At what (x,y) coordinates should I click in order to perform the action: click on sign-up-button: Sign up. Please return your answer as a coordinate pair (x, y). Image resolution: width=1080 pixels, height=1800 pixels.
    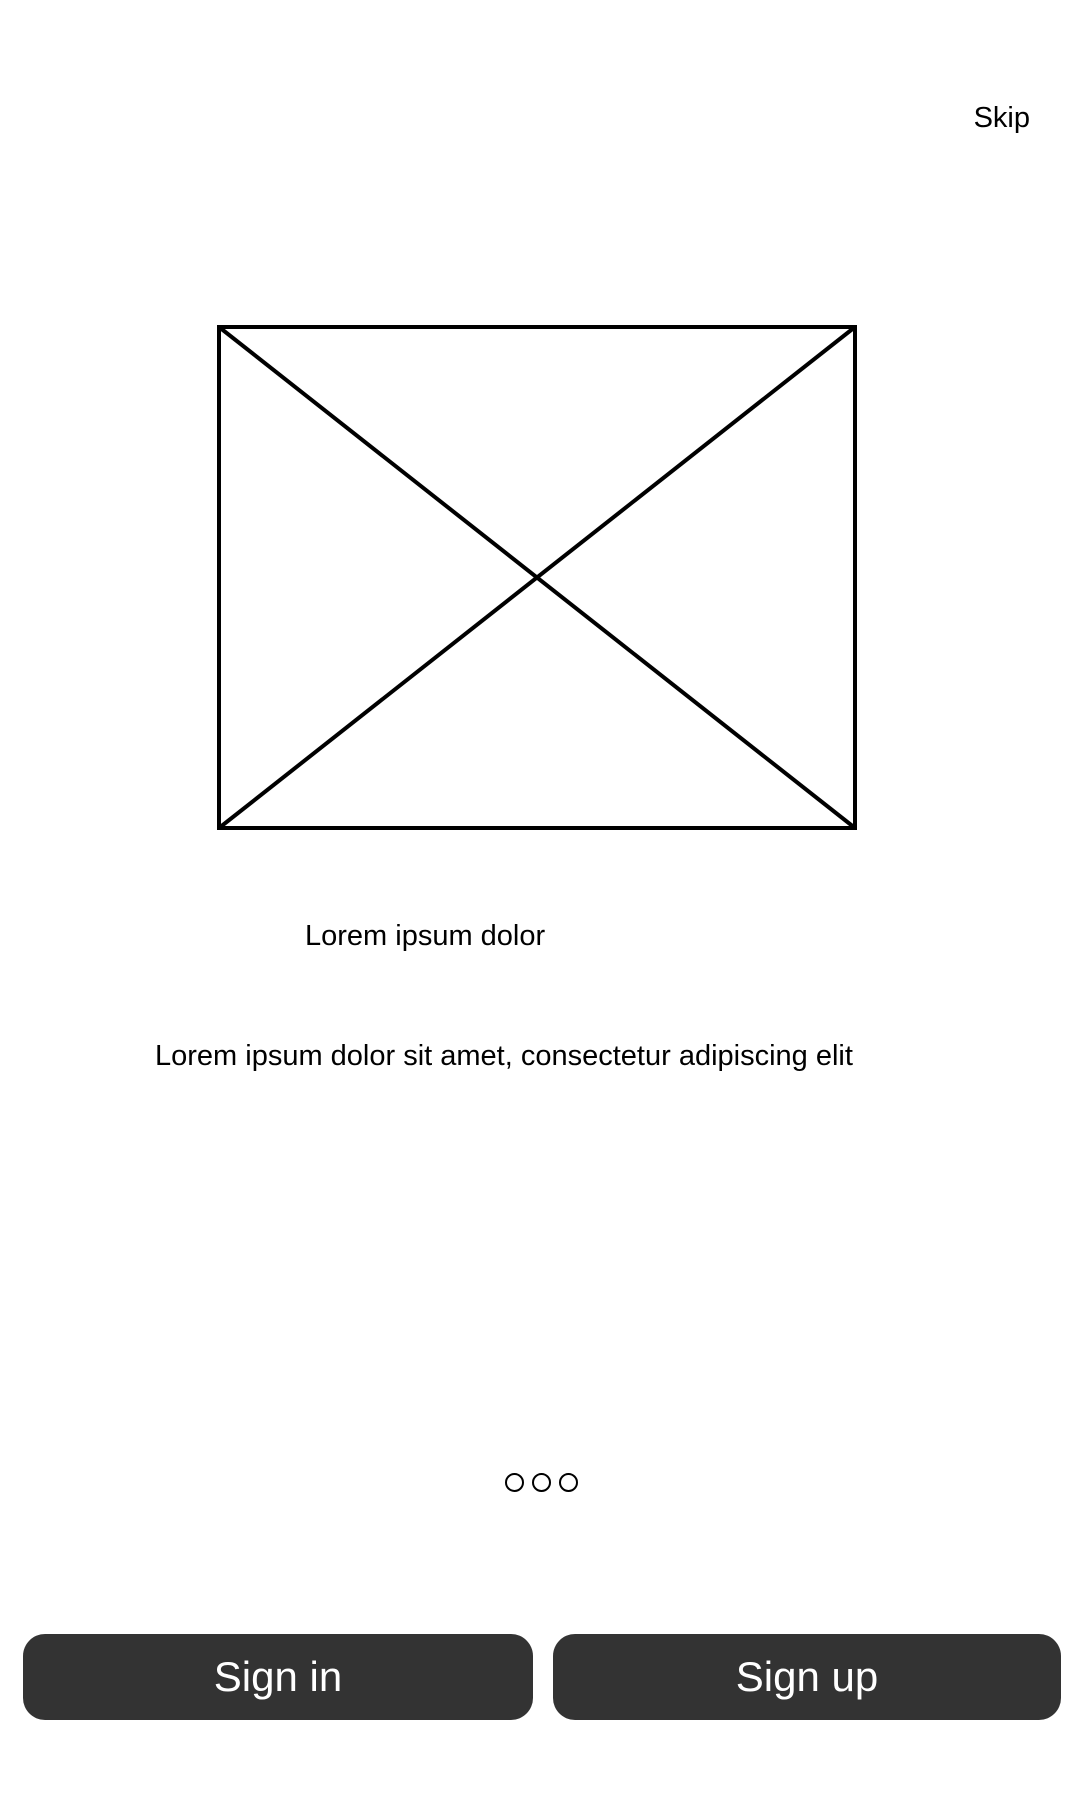
    Looking at the image, I should click on (807, 1677).